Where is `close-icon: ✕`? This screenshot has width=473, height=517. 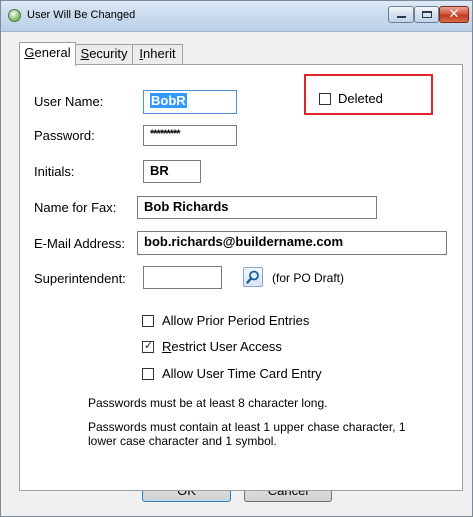
close-icon: ✕ is located at coordinates (454, 14).